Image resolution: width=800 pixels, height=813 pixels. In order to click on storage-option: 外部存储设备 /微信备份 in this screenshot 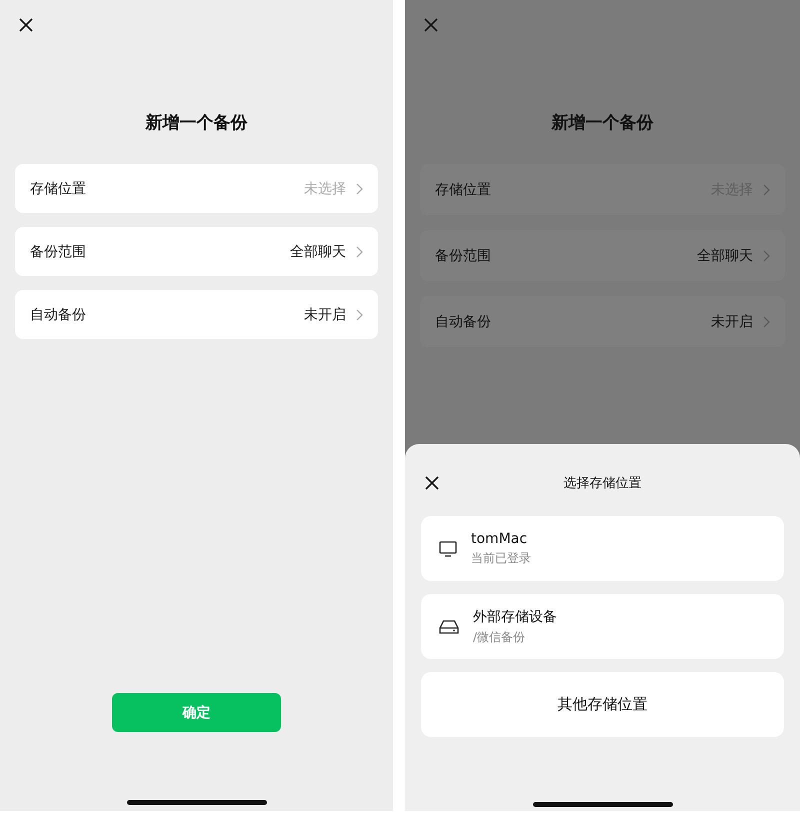, I will do `click(602, 626)`.